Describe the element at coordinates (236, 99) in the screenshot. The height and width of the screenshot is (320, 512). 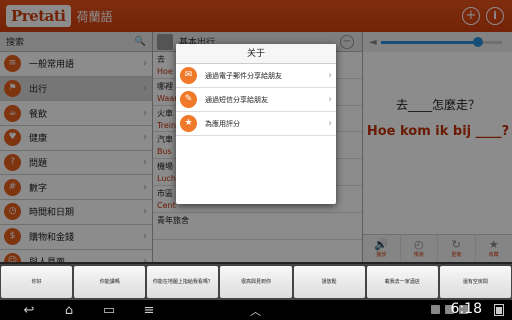
I see `dialog-item-label: 通過短信分享給朋友` at that location.